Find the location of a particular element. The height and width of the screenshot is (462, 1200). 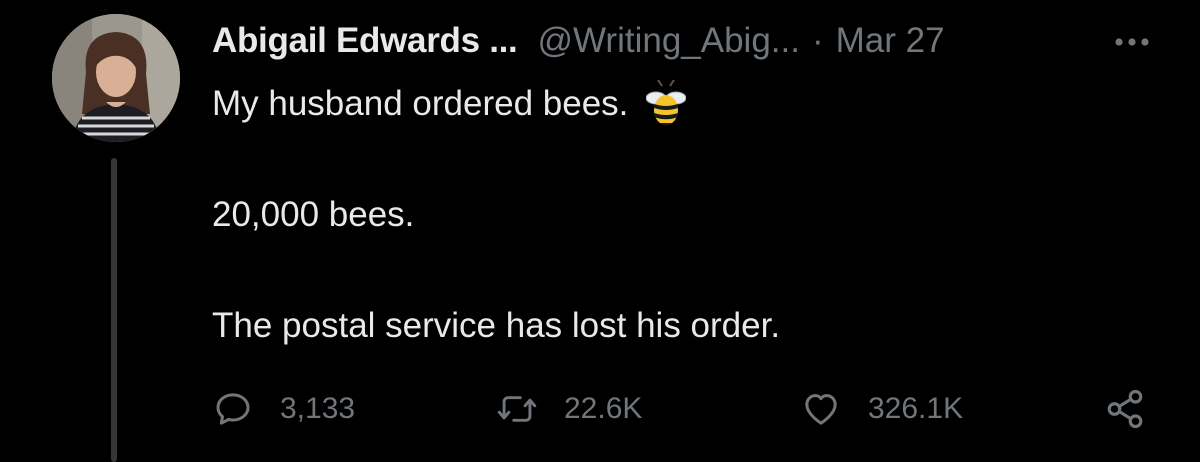

retweet-button: 22.6K is located at coordinates (569, 409).